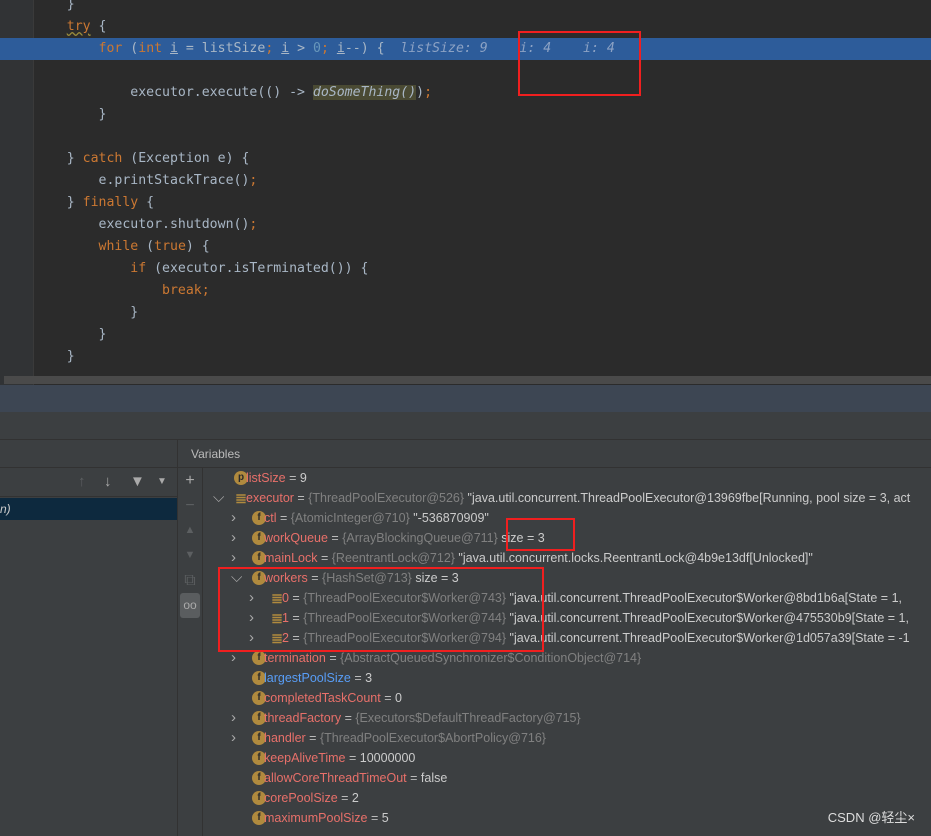  What do you see at coordinates (197, 246) in the screenshot?
I see `code-token: ) {` at bounding box center [197, 246].